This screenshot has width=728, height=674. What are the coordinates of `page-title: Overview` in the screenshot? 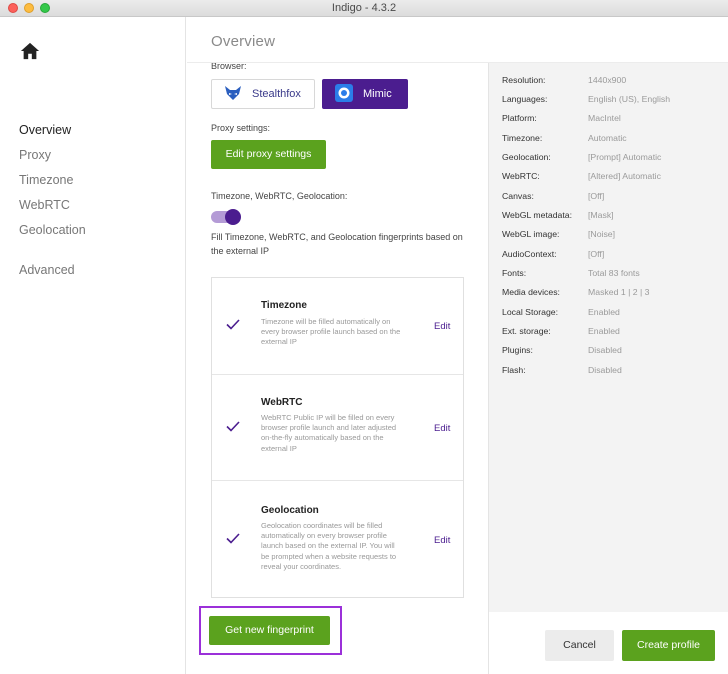 It's located at (243, 41).